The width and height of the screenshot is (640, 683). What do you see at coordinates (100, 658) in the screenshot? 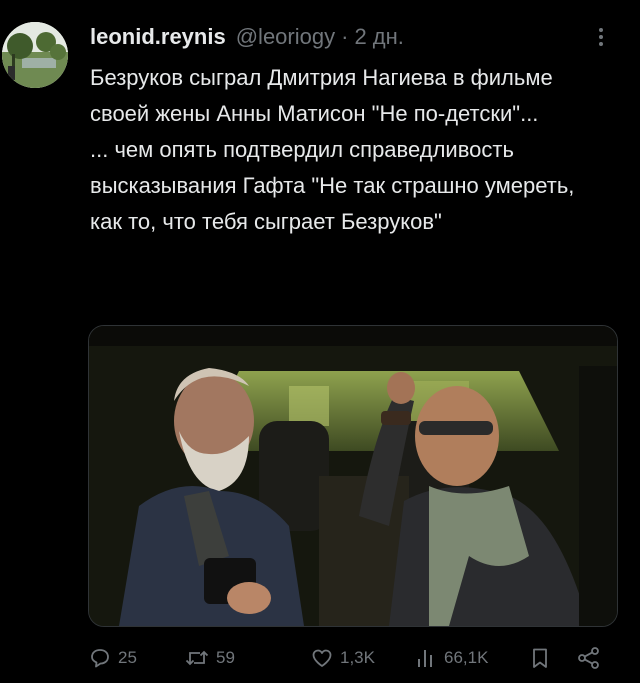
I see `reply-bubble-icon` at bounding box center [100, 658].